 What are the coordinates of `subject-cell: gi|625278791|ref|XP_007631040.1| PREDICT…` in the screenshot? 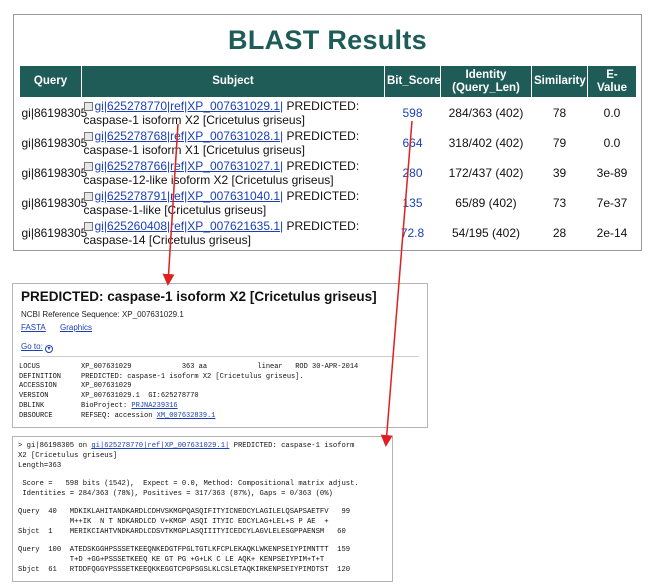 It's located at (233, 203).